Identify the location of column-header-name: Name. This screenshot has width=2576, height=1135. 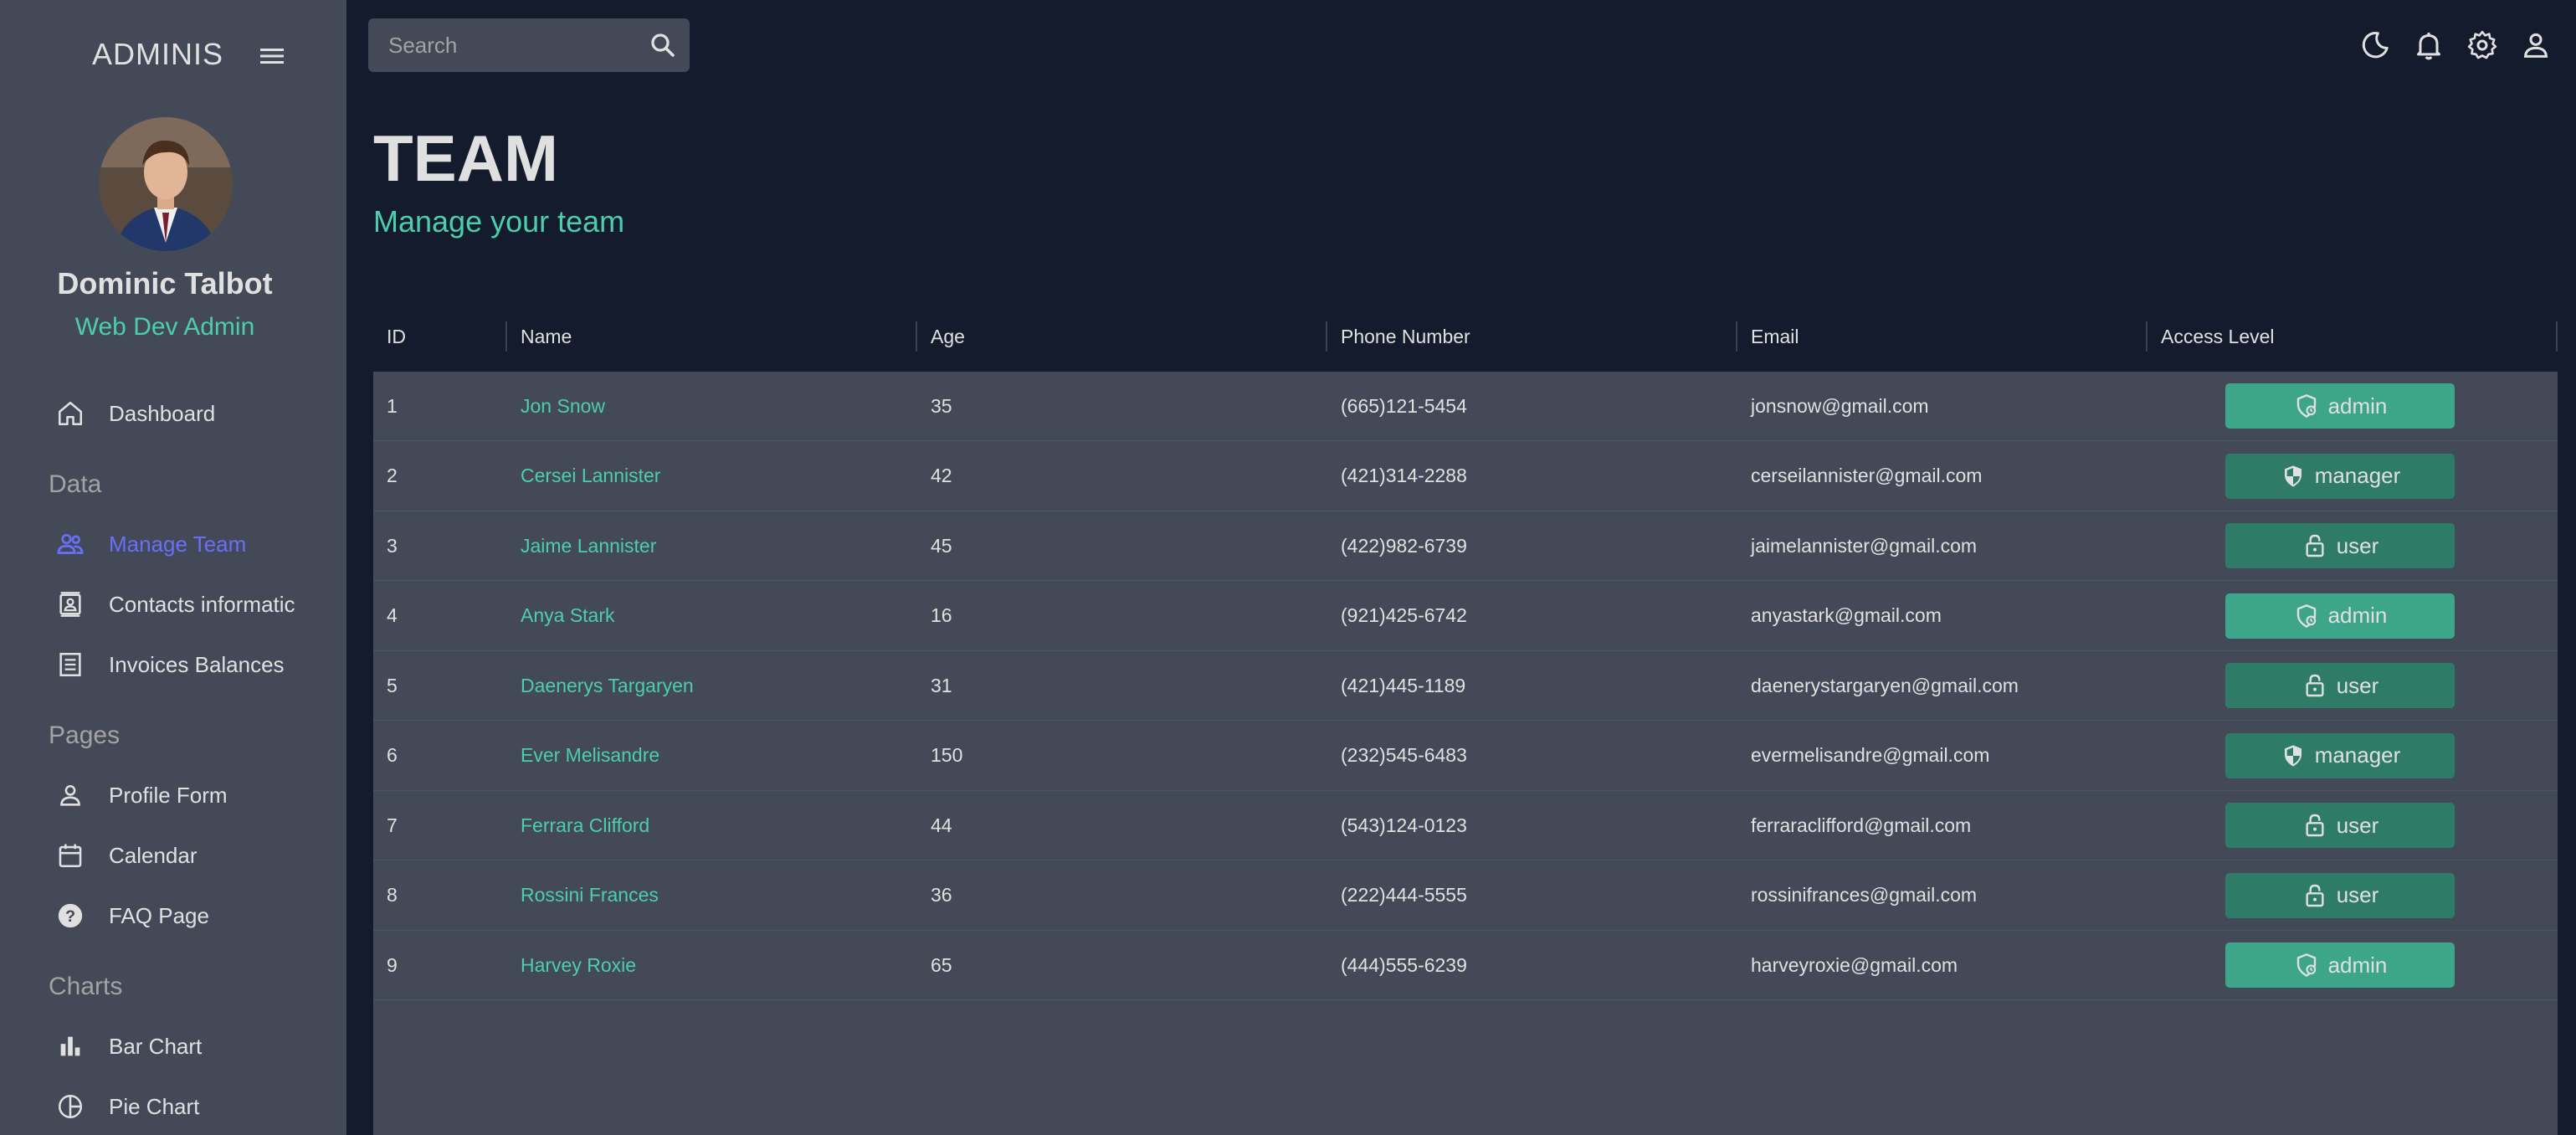
(712, 336).